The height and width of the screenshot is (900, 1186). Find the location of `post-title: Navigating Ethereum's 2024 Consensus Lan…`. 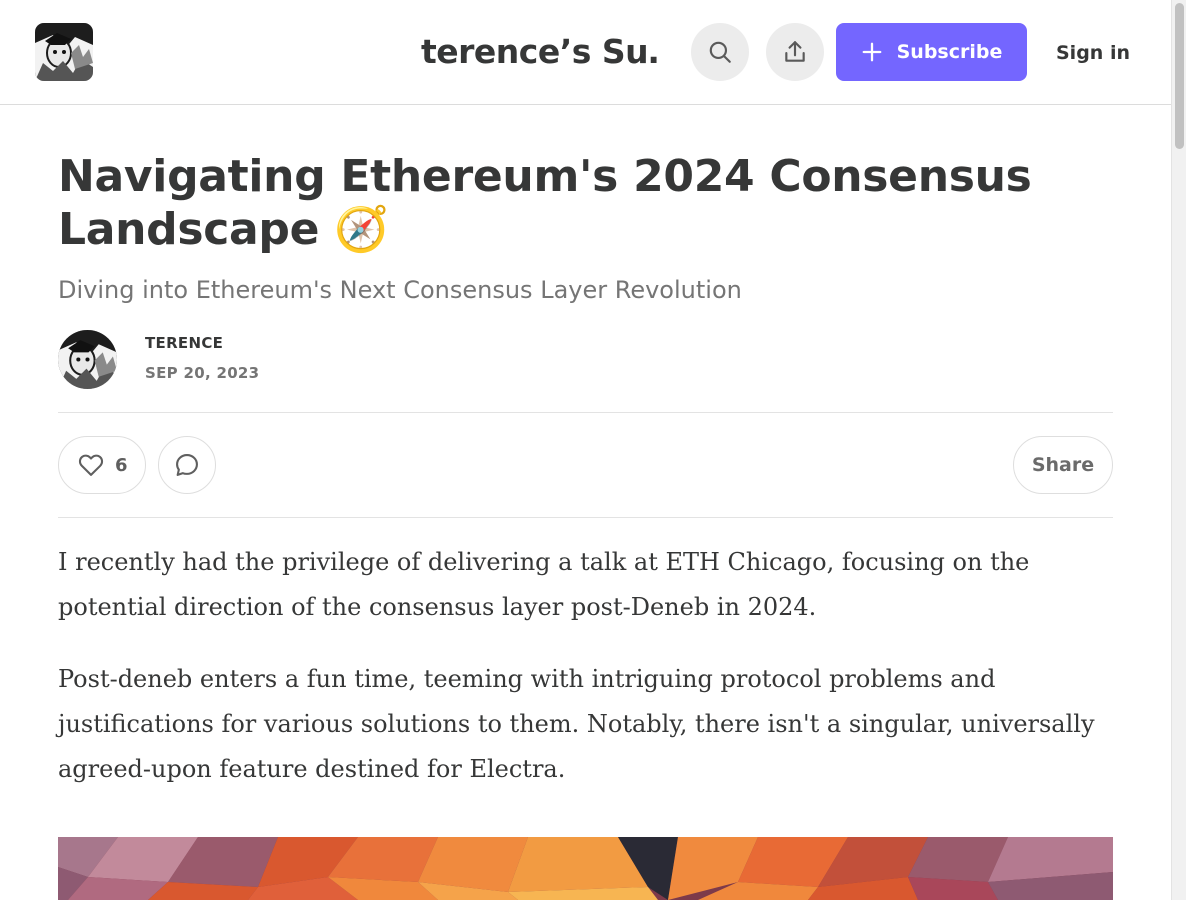

post-title: Navigating Ethereum's 2024 Consensus Lan… is located at coordinates (545, 203).